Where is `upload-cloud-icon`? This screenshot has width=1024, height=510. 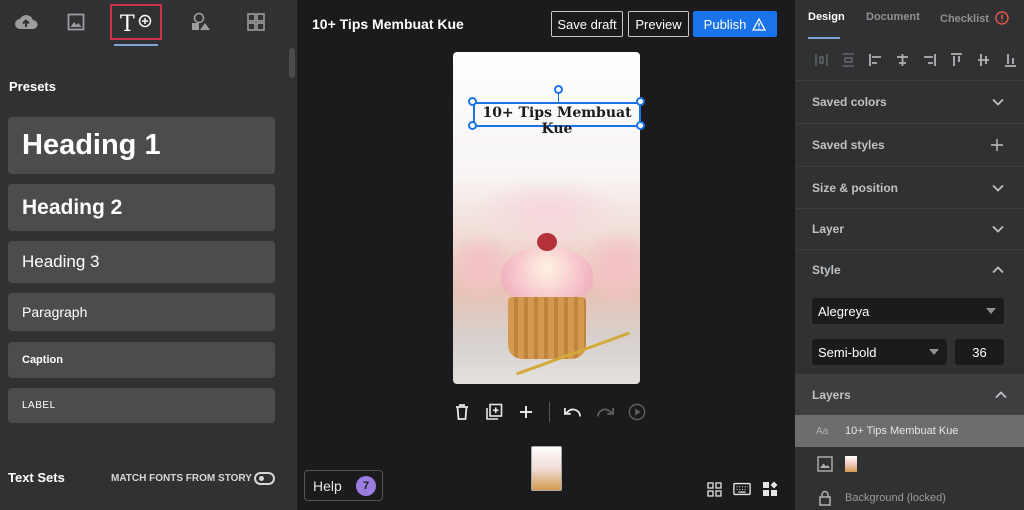
upload-cloud-icon is located at coordinates (26, 22).